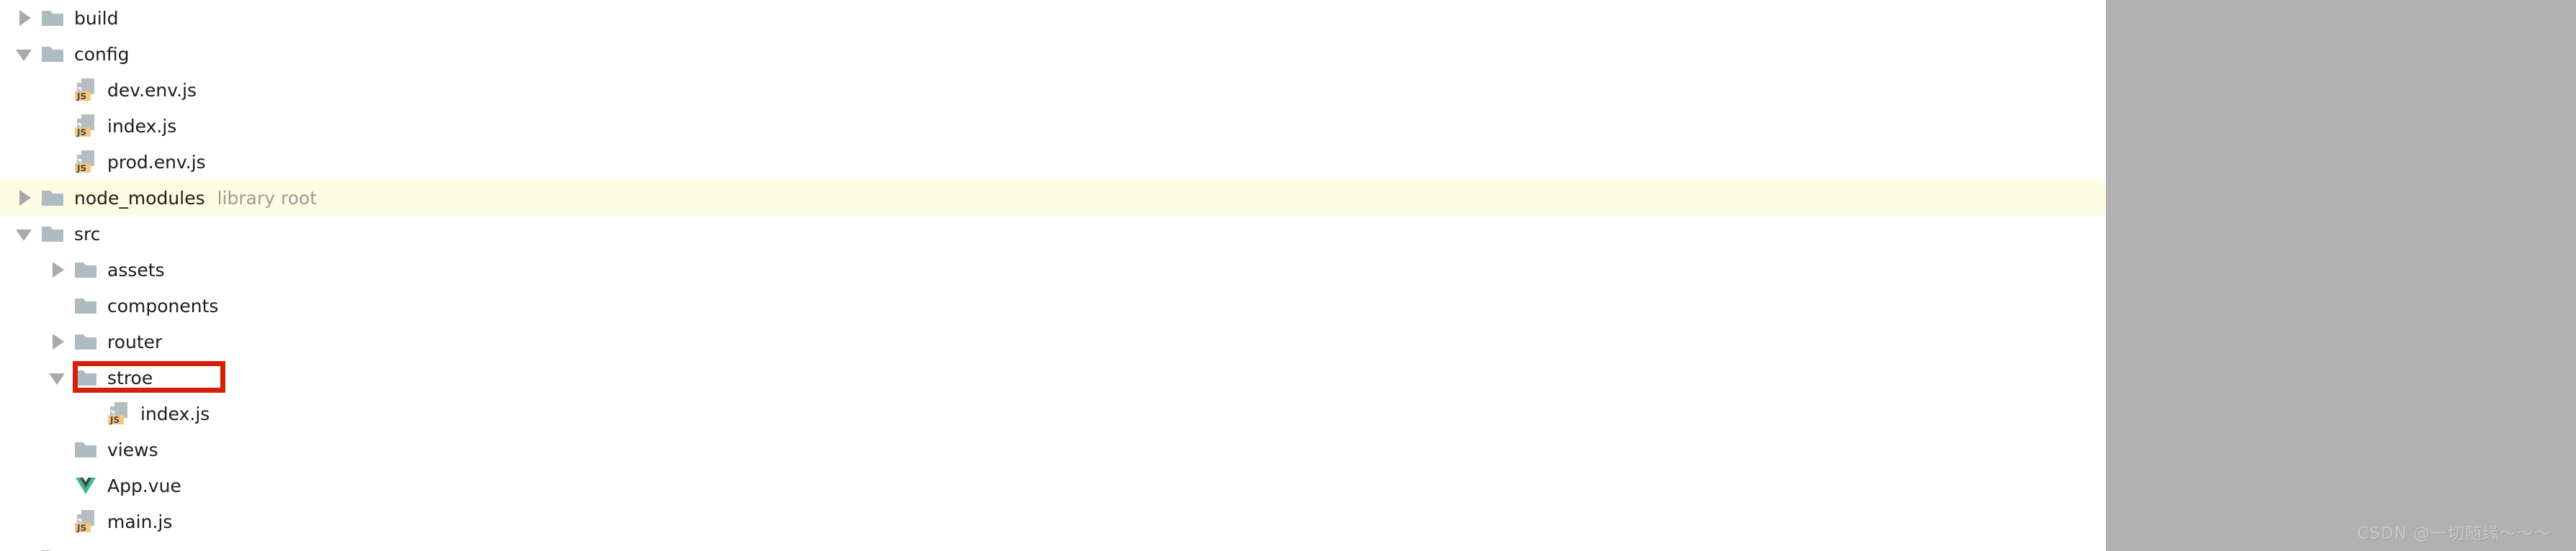 The height and width of the screenshot is (551, 2576). What do you see at coordinates (156, 162) in the screenshot?
I see `tree-item-label: prod.env.js` at bounding box center [156, 162].